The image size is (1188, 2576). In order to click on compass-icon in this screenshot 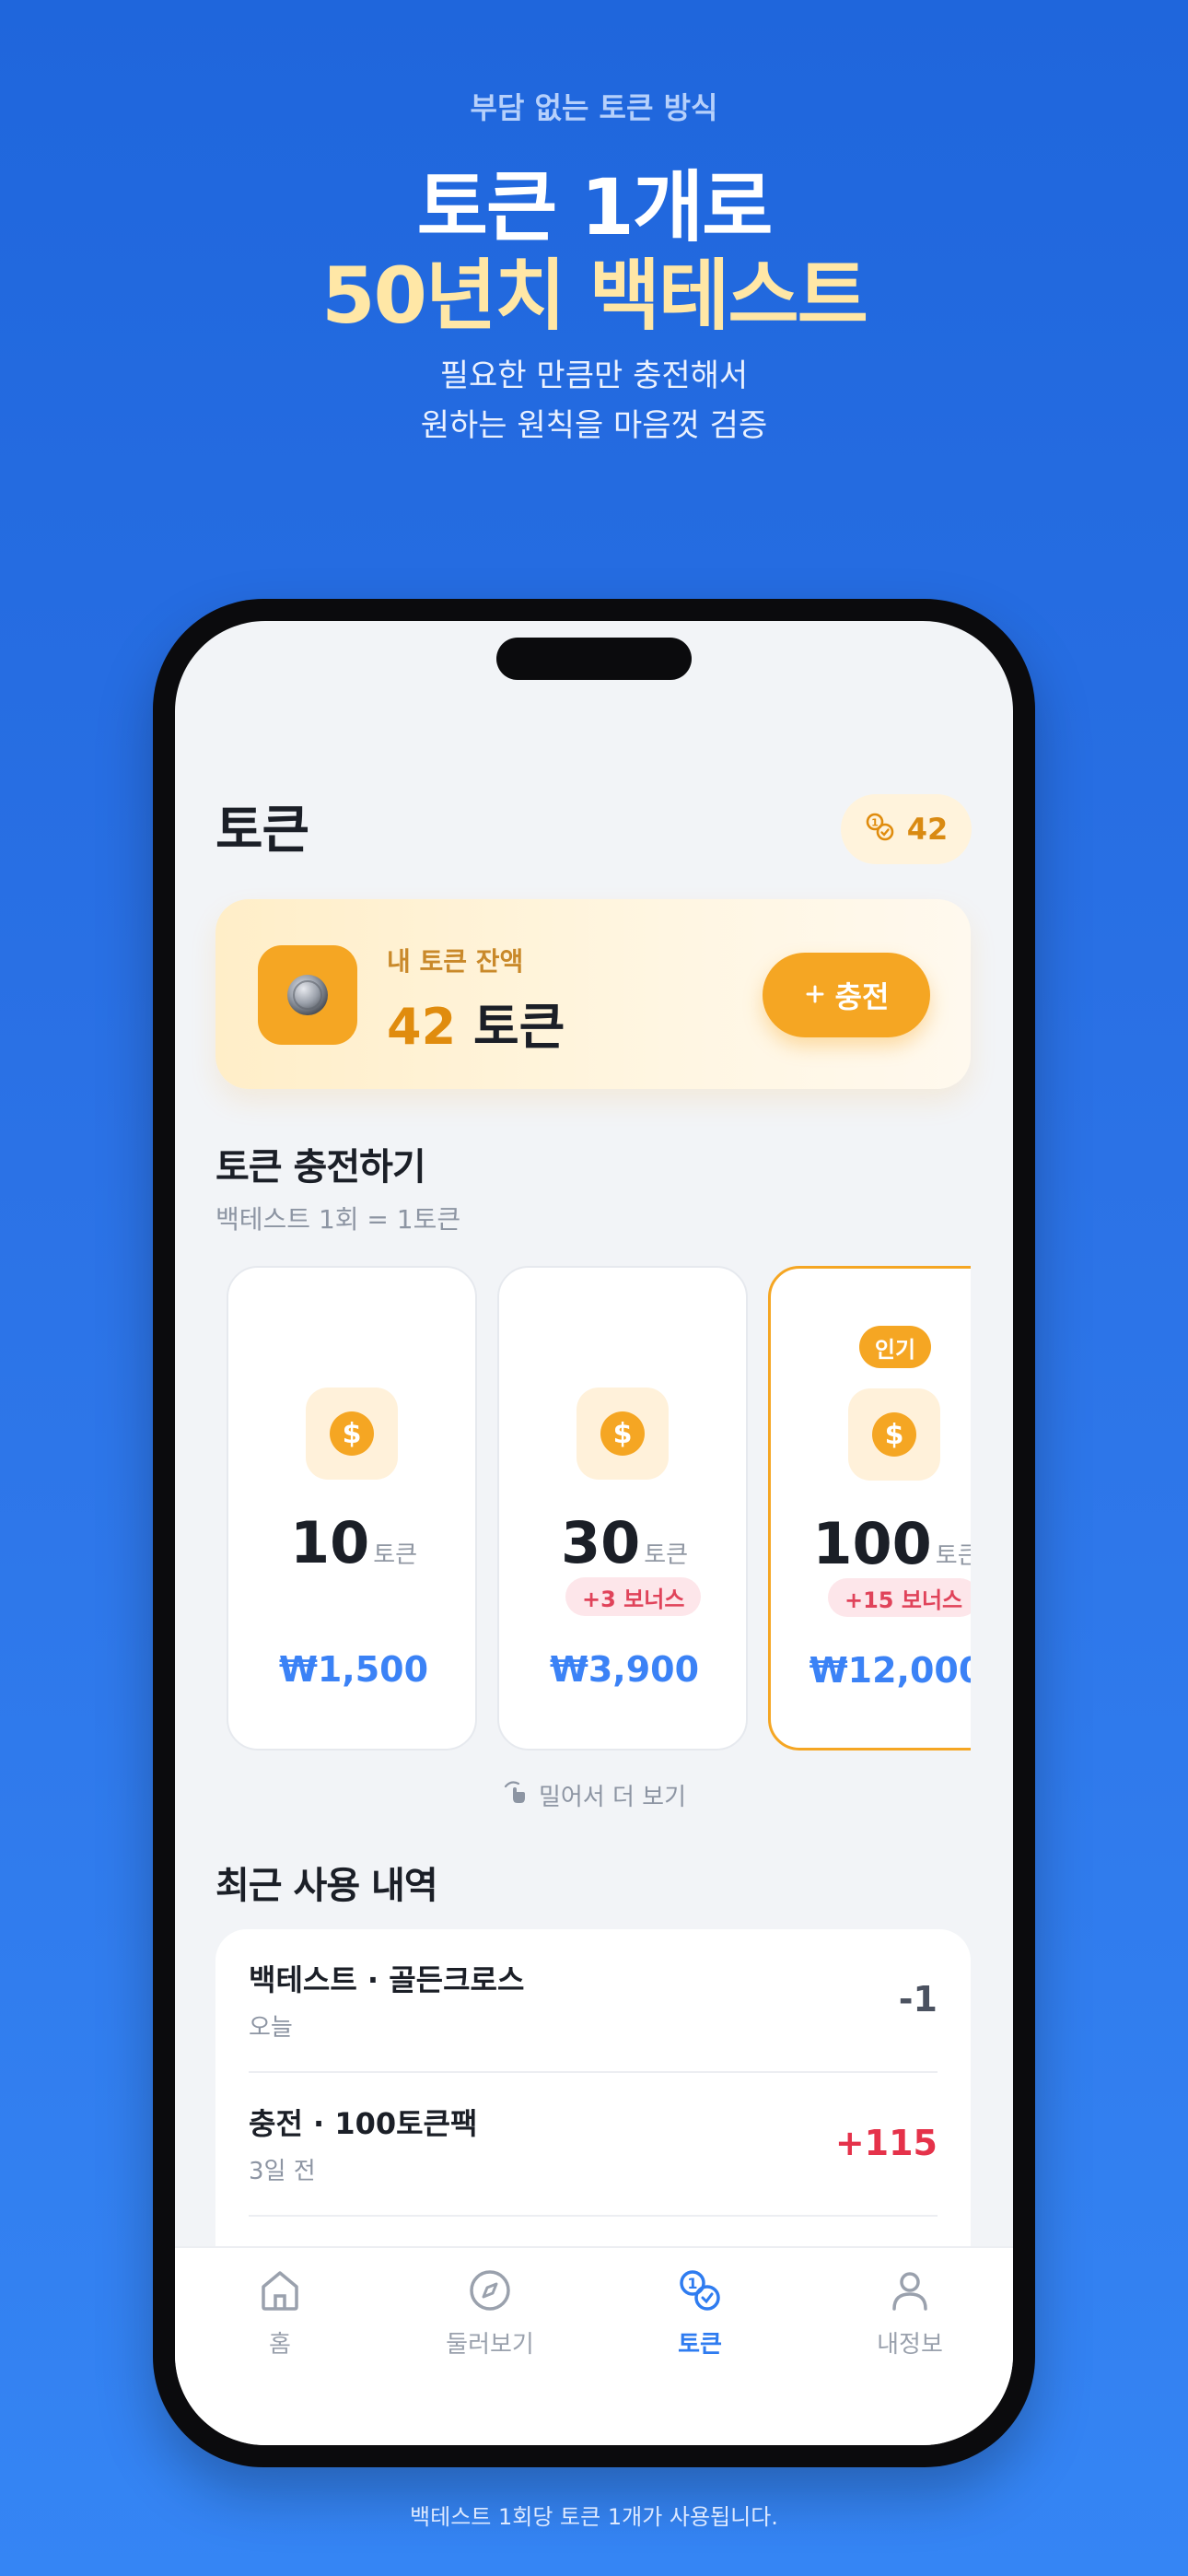, I will do `click(490, 2292)`.